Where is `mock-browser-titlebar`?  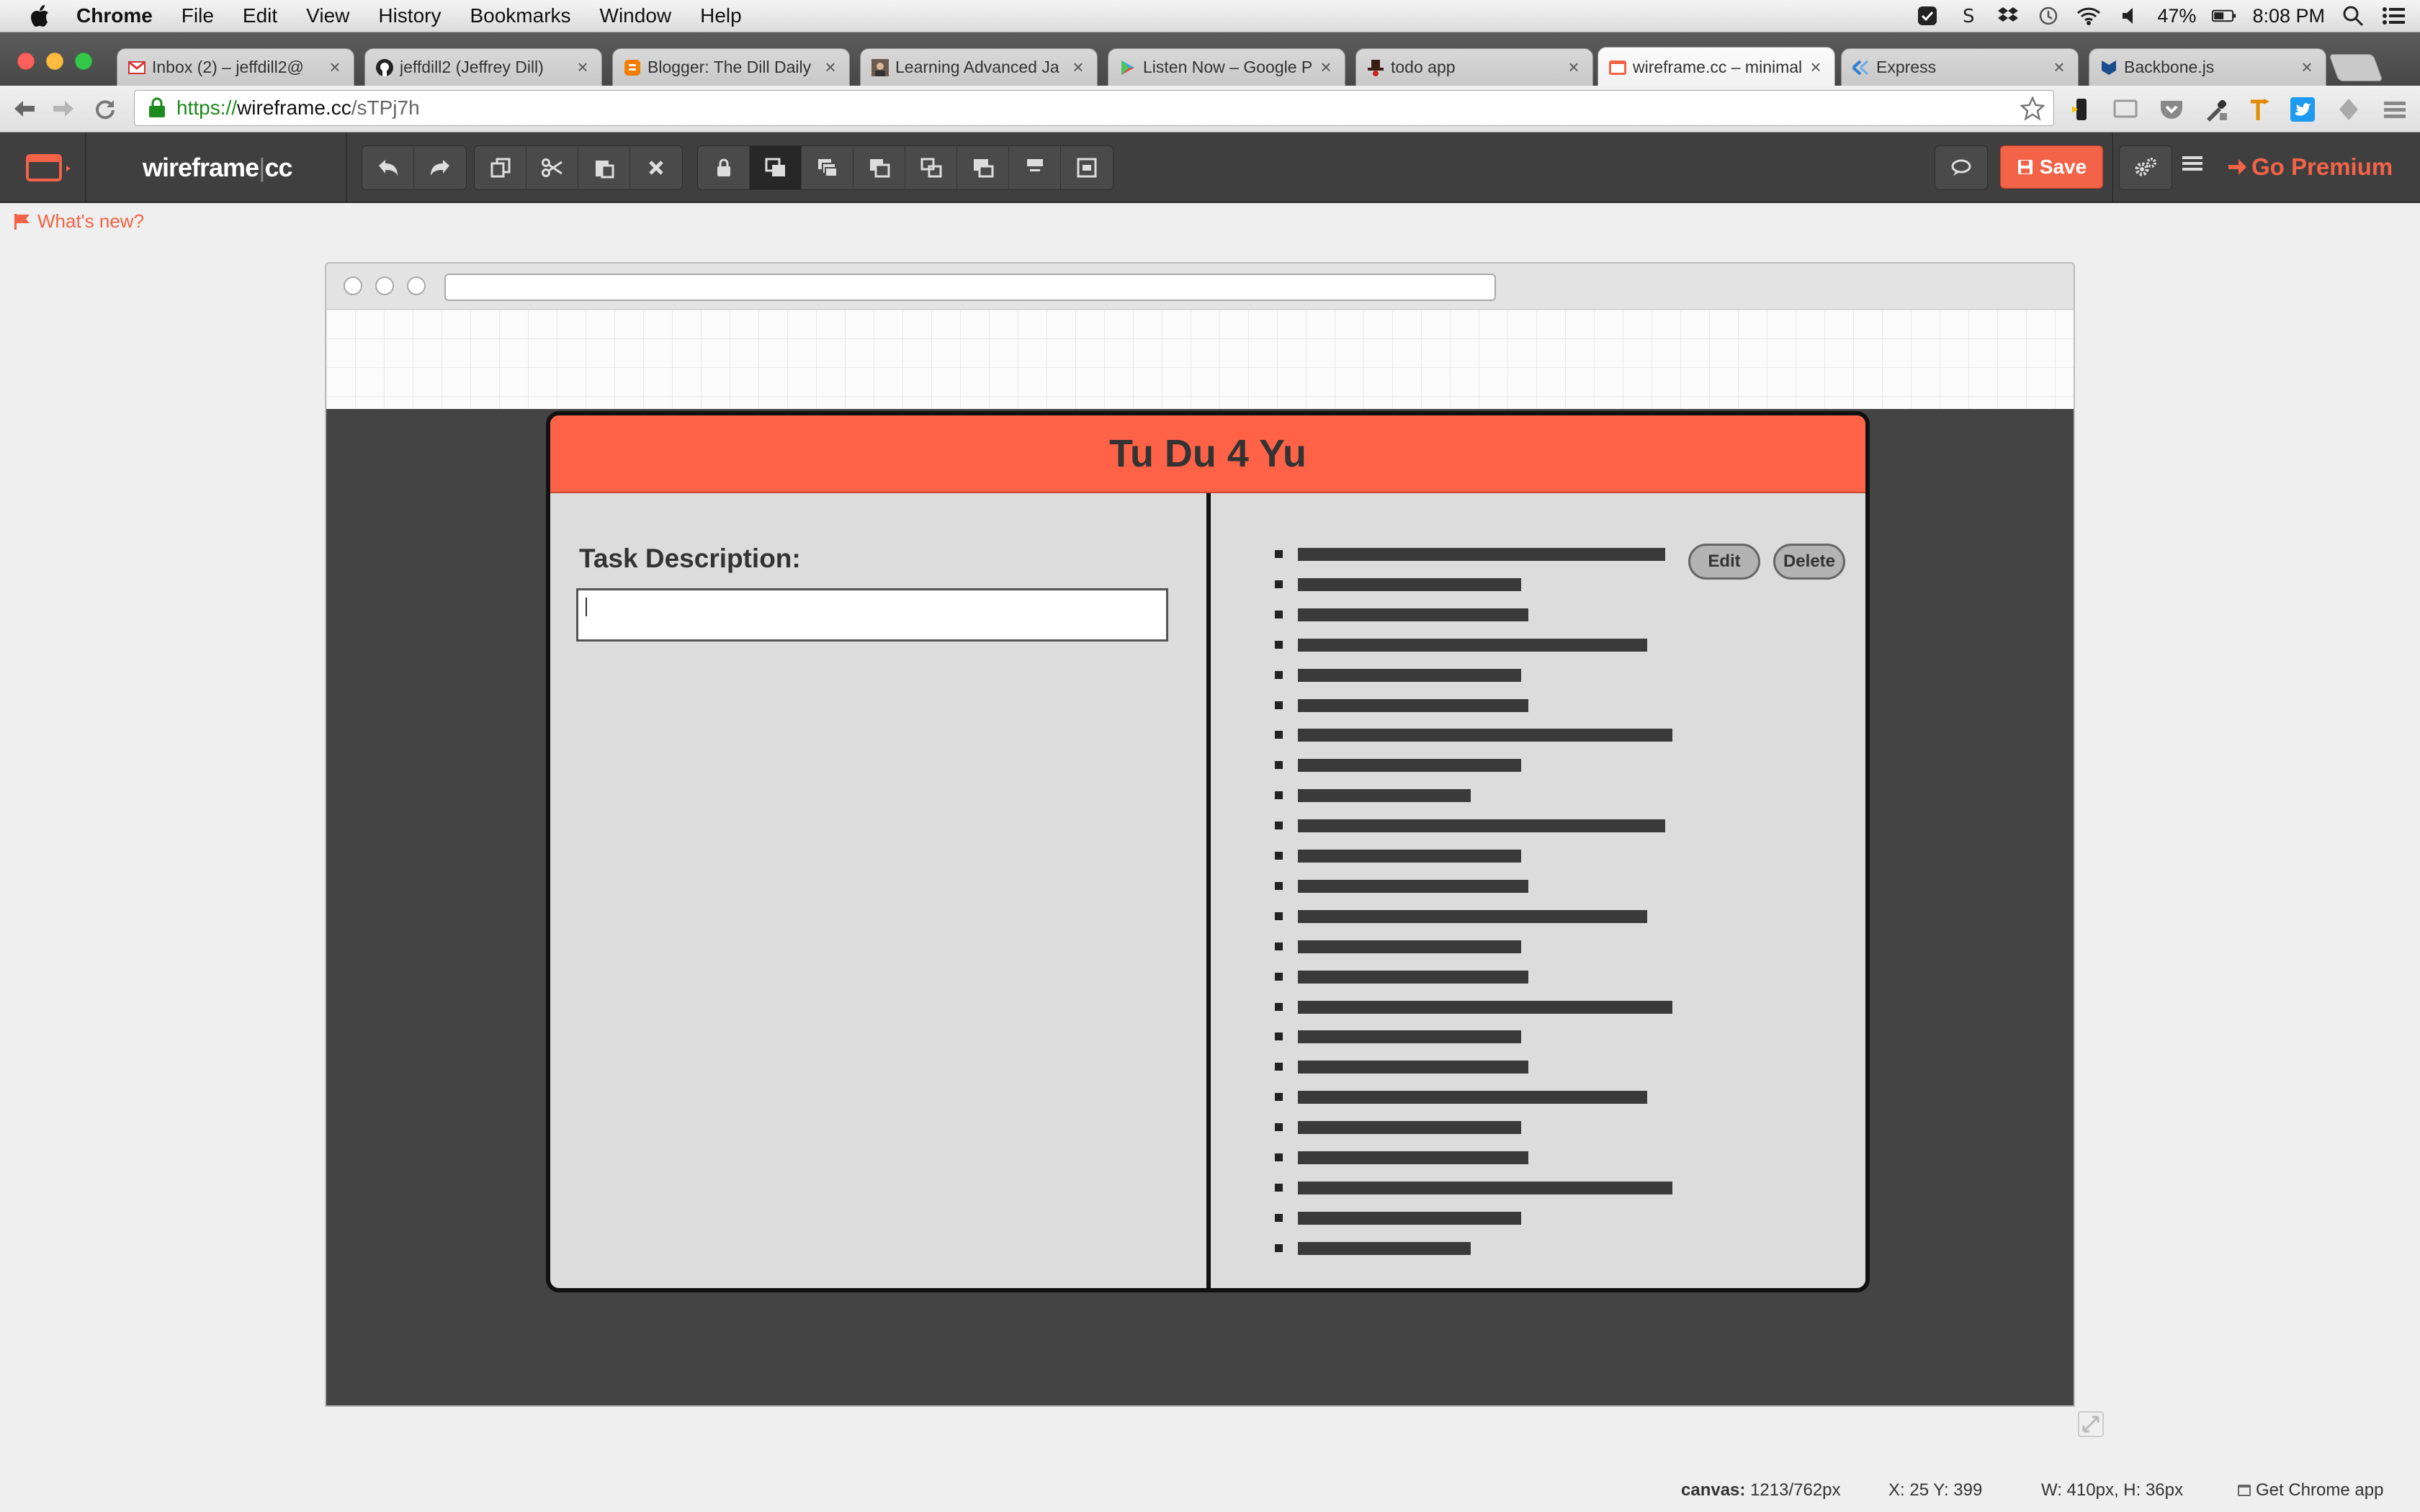
mock-browser-titlebar is located at coordinates (1200, 286).